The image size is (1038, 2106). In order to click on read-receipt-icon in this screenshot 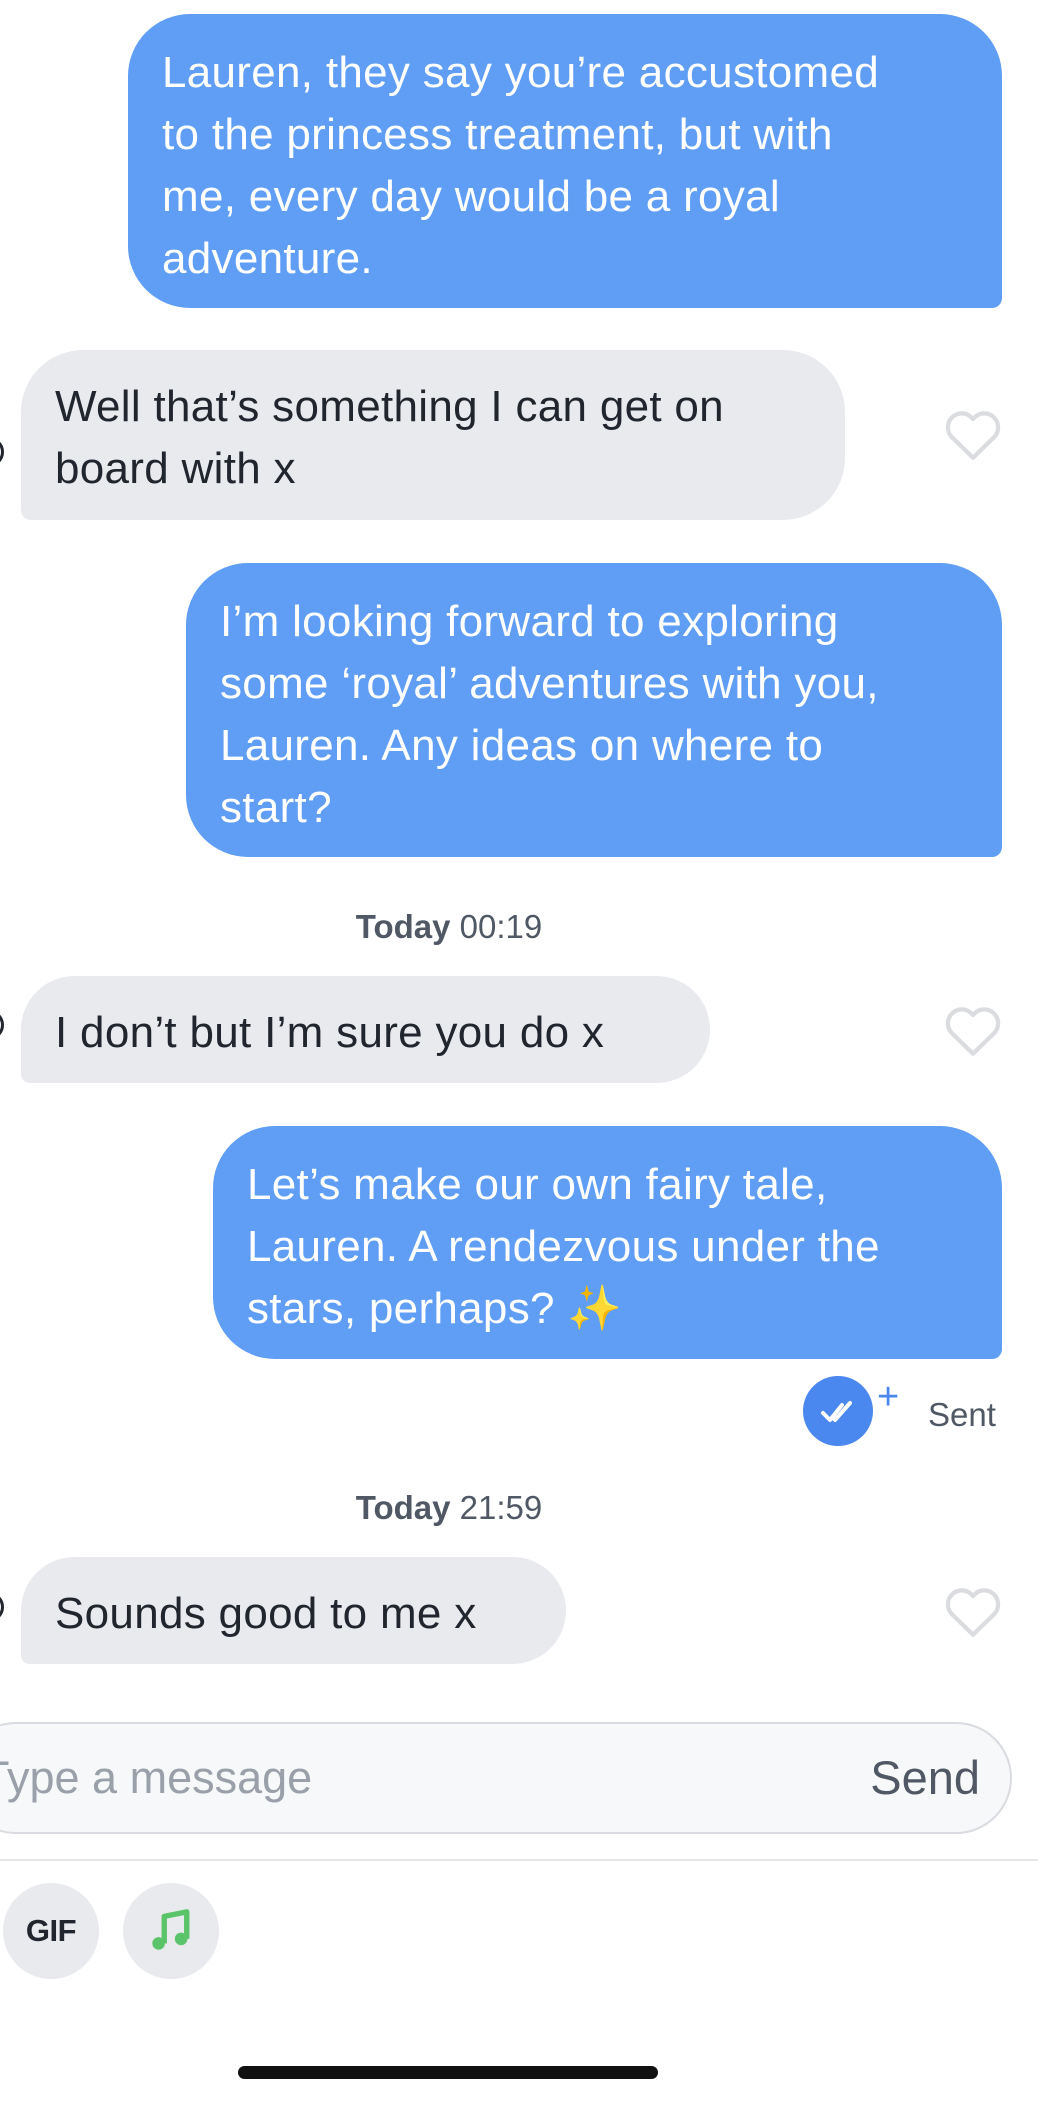, I will do `click(838, 1411)`.